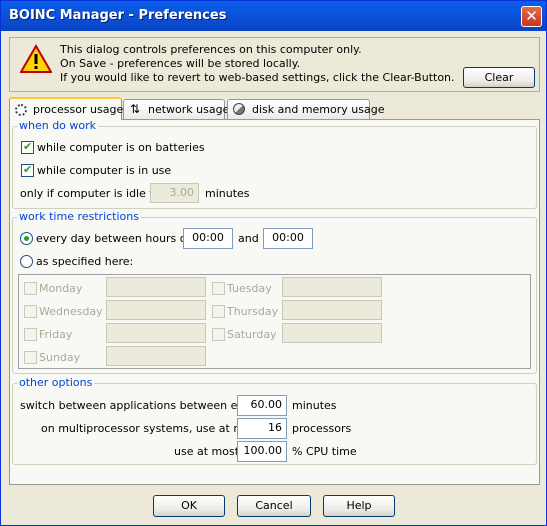 This screenshot has width=547, height=526. What do you see at coordinates (113, 238) in the screenshot?
I see `every-day-label: every day between hours of` at bounding box center [113, 238].